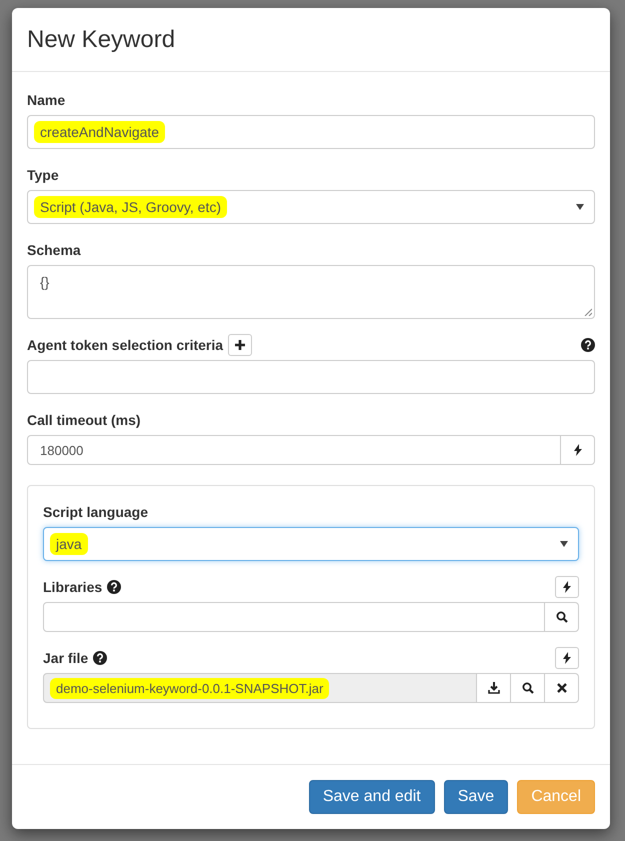 Image resolution: width=625 pixels, height=841 pixels. I want to click on add-button, so click(240, 345).